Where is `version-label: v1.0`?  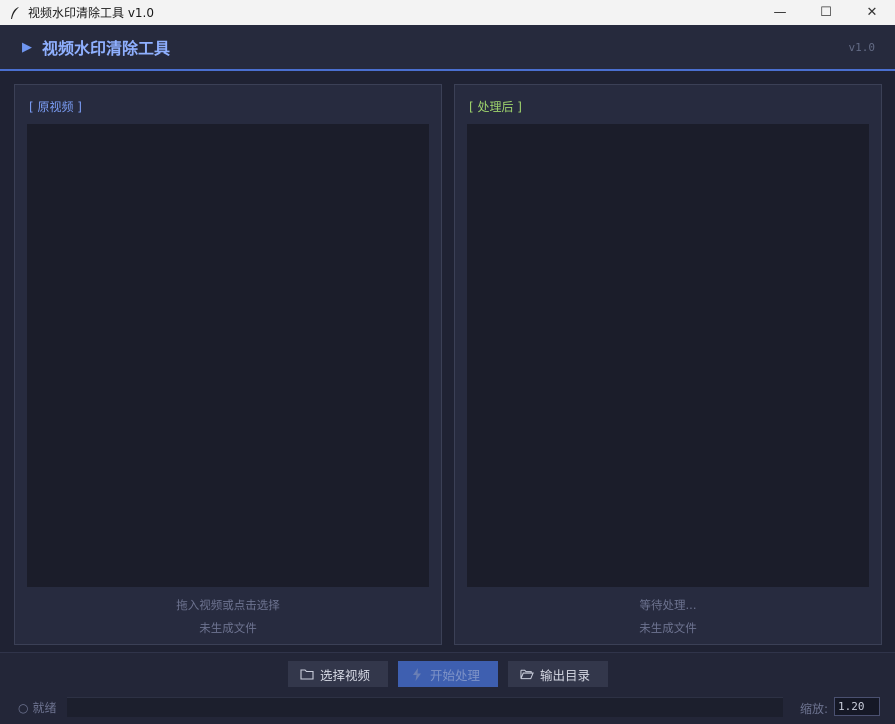 version-label: v1.0 is located at coordinates (862, 47).